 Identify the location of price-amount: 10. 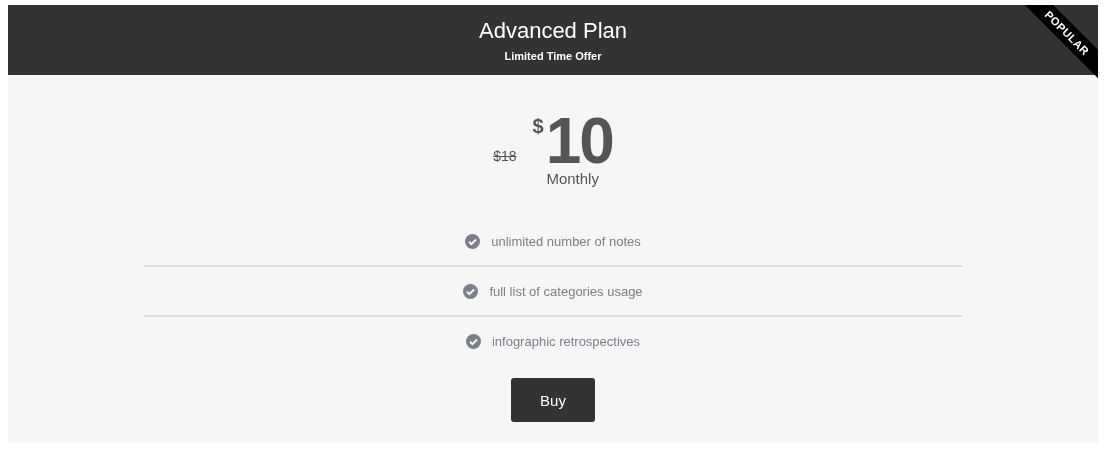
(579, 141).